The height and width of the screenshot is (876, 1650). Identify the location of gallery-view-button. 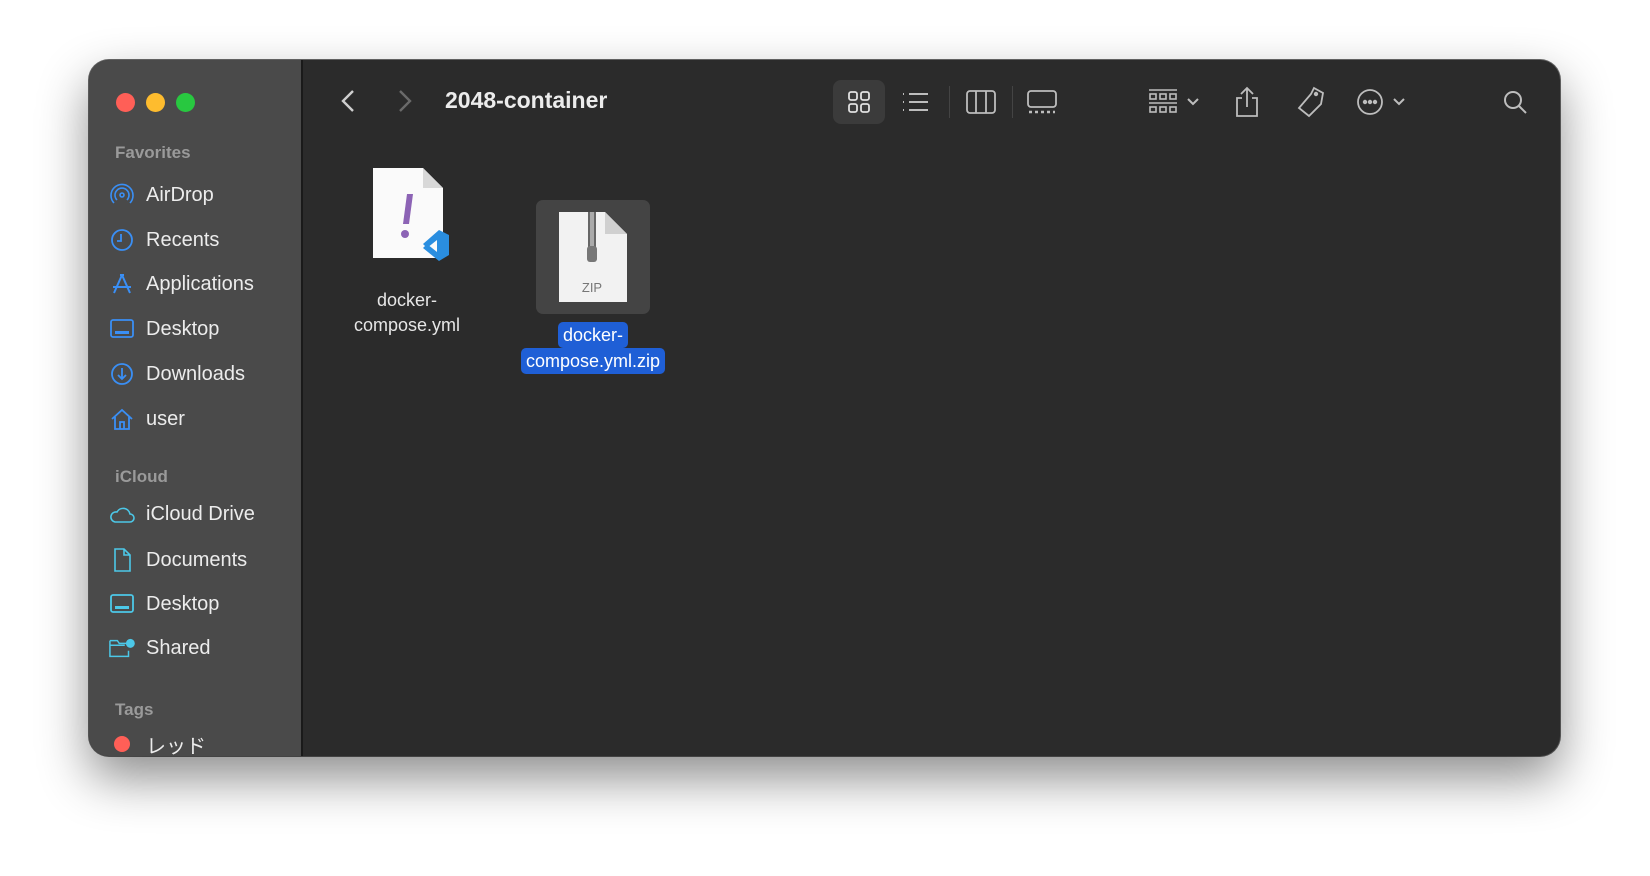
(1042, 102).